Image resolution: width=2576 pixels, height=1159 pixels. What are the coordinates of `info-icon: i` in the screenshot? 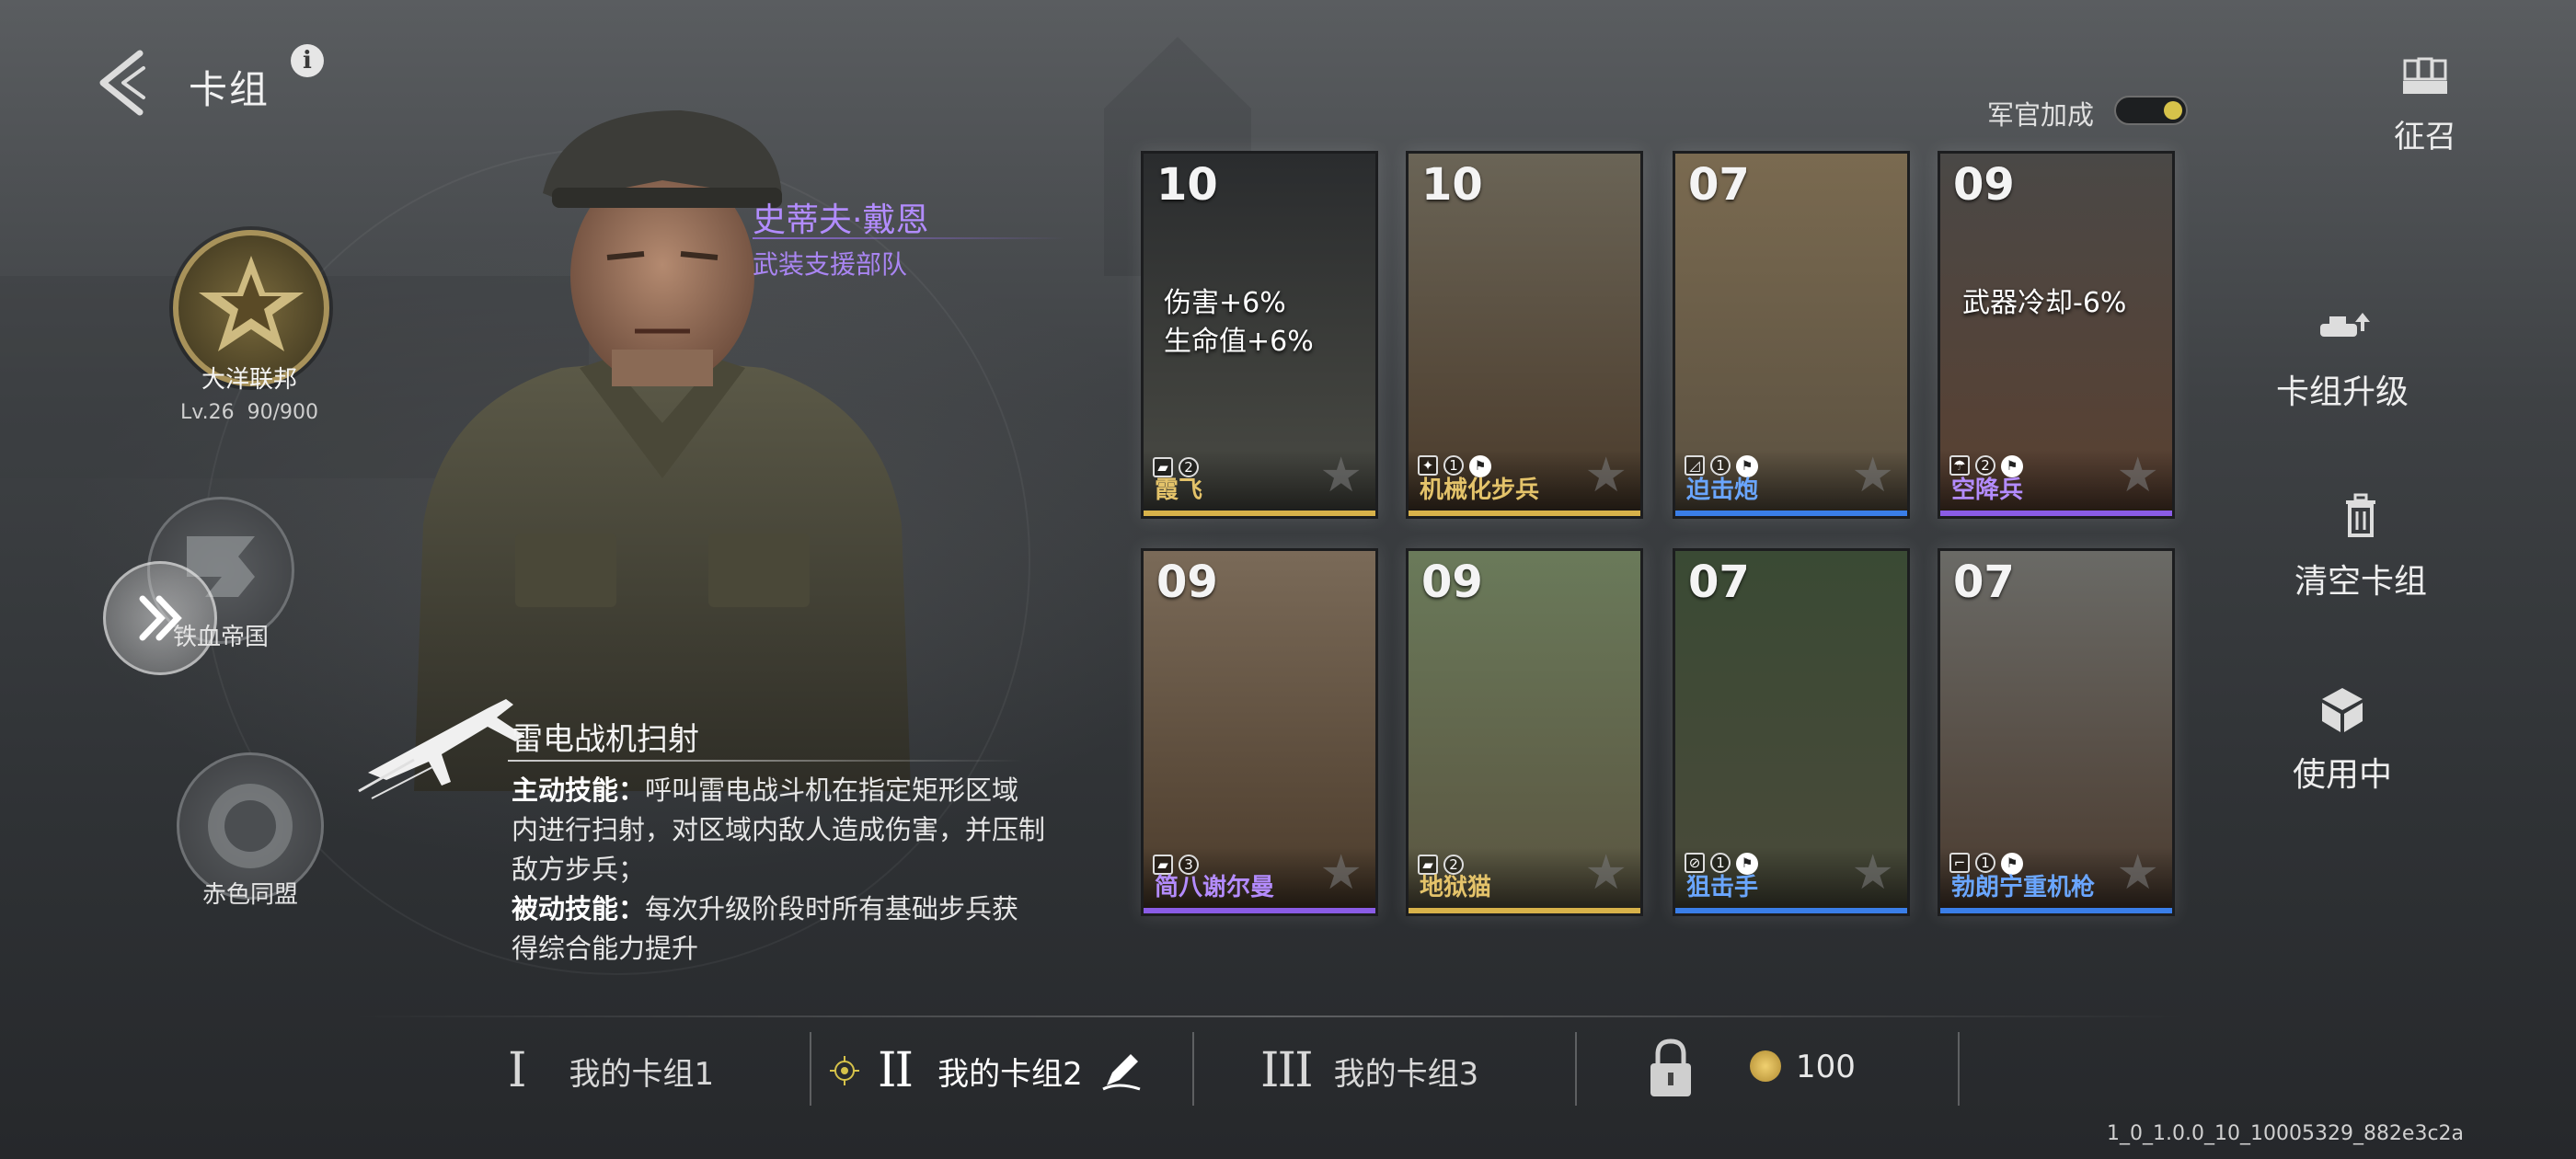 It's located at (307, 60).